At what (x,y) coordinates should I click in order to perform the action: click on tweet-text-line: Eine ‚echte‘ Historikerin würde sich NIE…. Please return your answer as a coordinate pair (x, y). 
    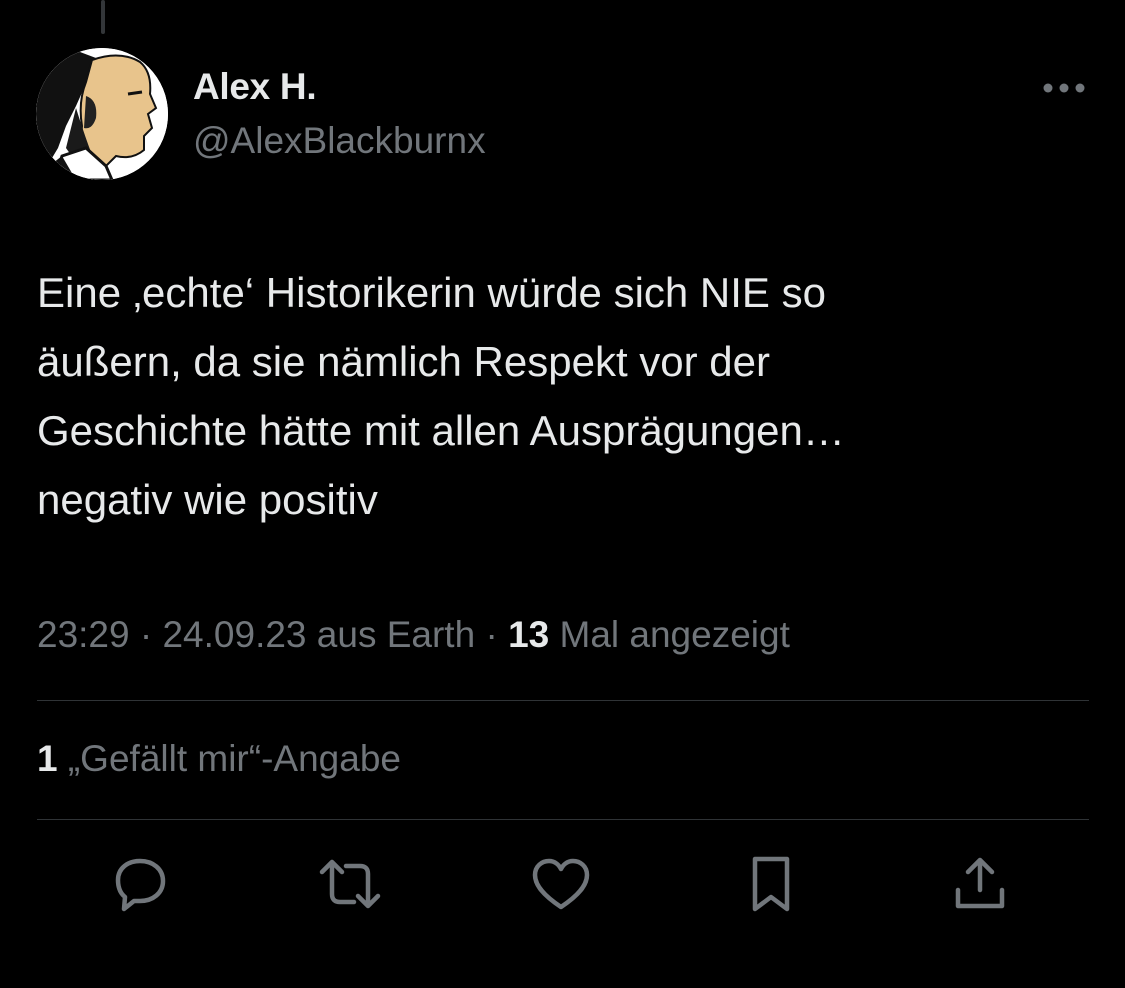
    Looking at the image, I should click on (431, 292).